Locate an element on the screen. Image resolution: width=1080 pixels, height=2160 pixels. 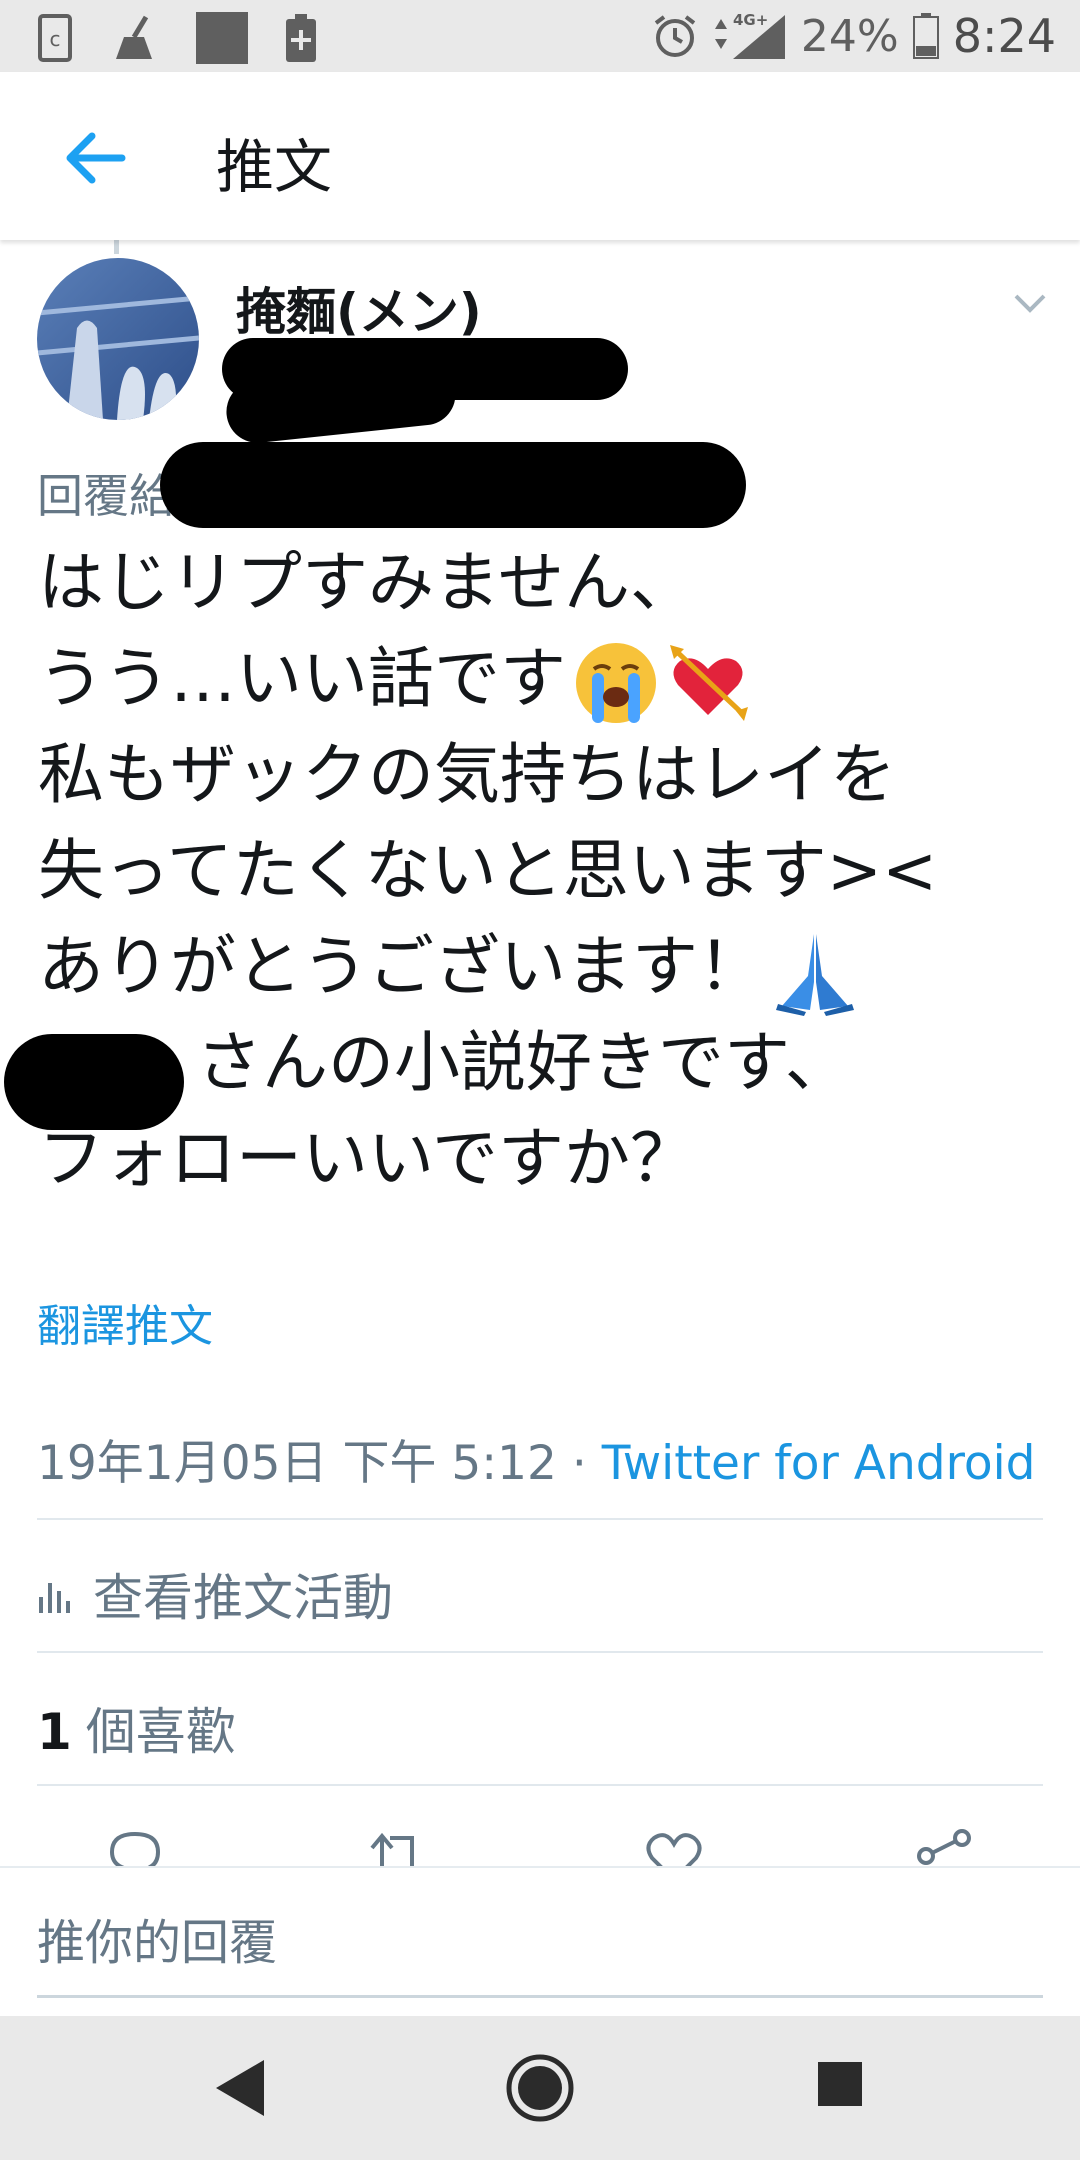
image-notification-icon is located at coordinates (222, 38).